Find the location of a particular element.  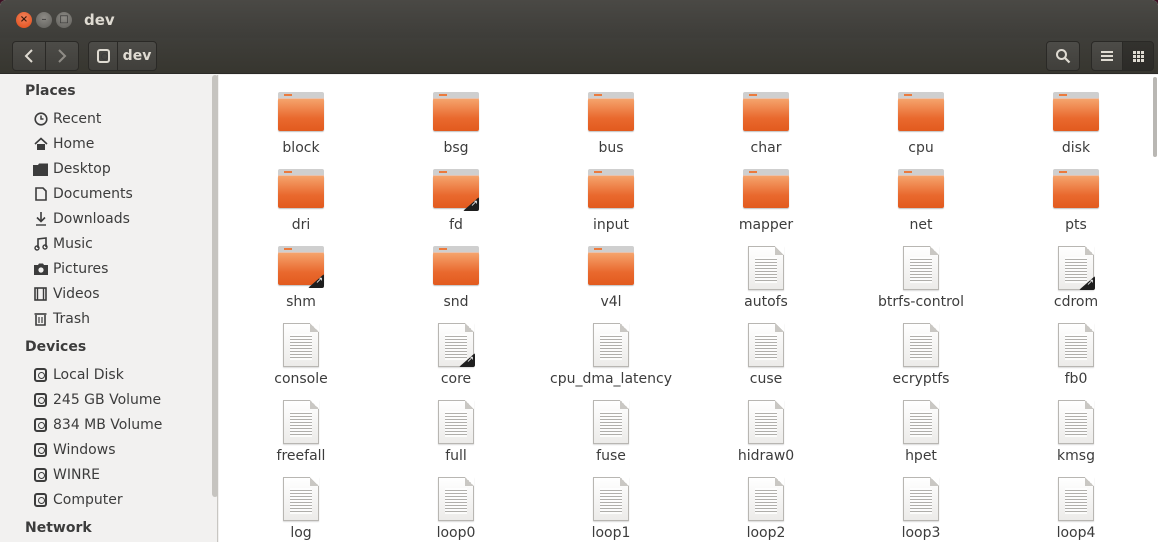

file-item: loop2 is located at coordinates (766, 509).